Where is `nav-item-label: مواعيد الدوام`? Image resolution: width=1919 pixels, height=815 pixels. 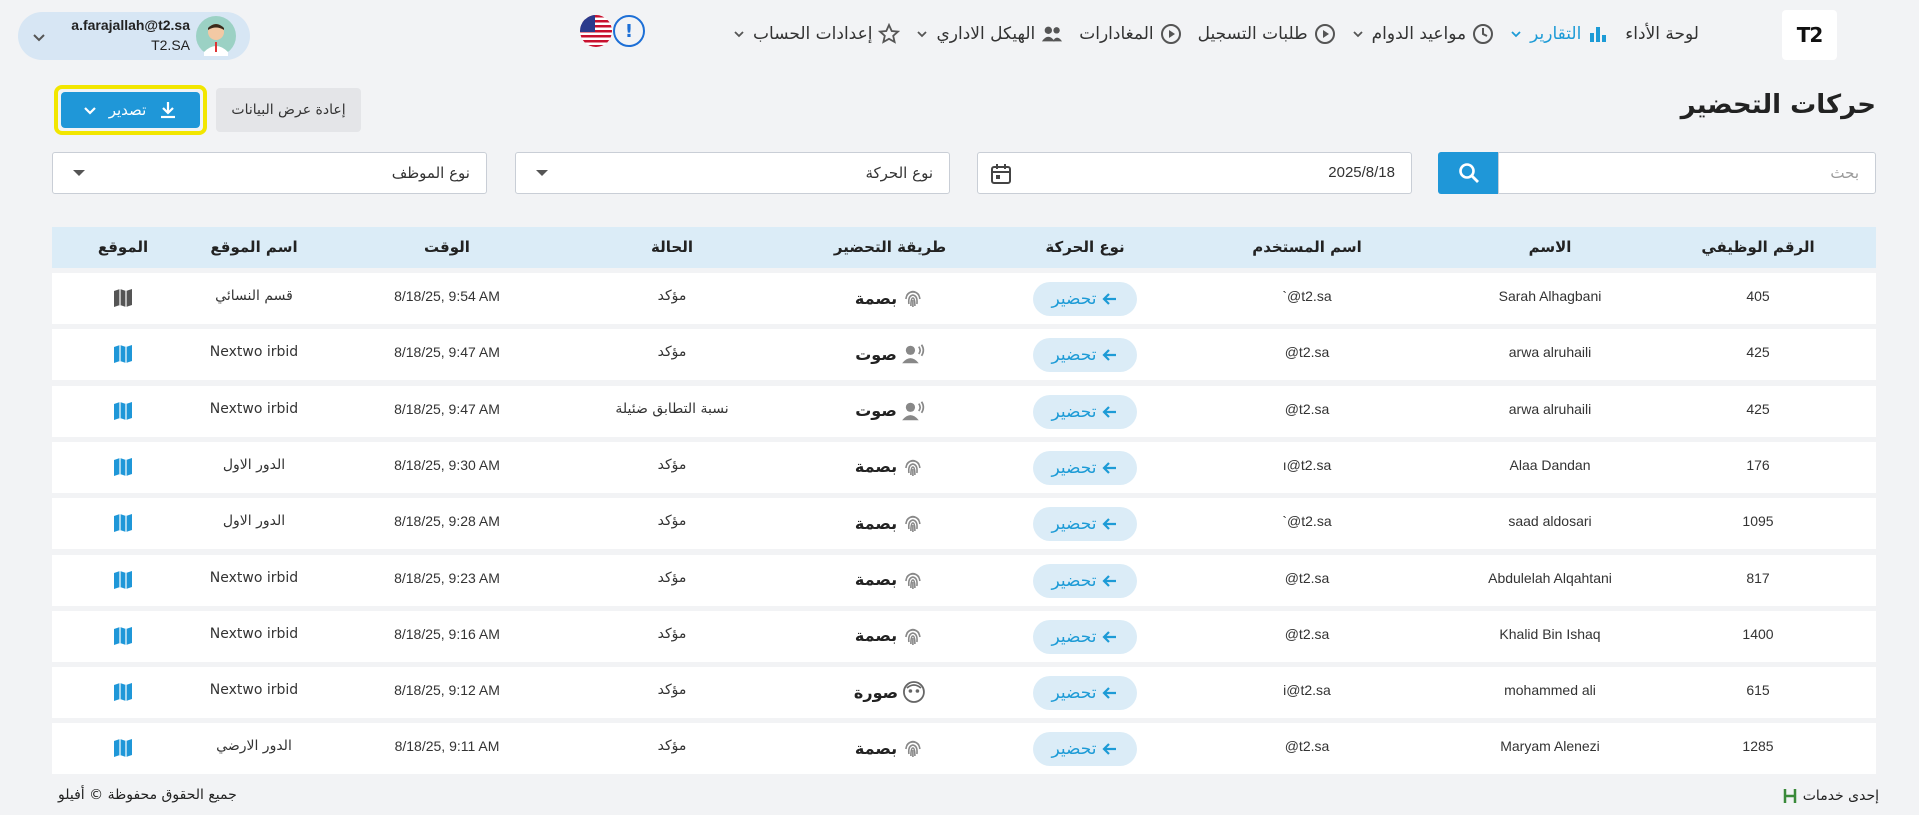
nav-item-label: مواعيد الدوام is located at coordinates (1419, 34).